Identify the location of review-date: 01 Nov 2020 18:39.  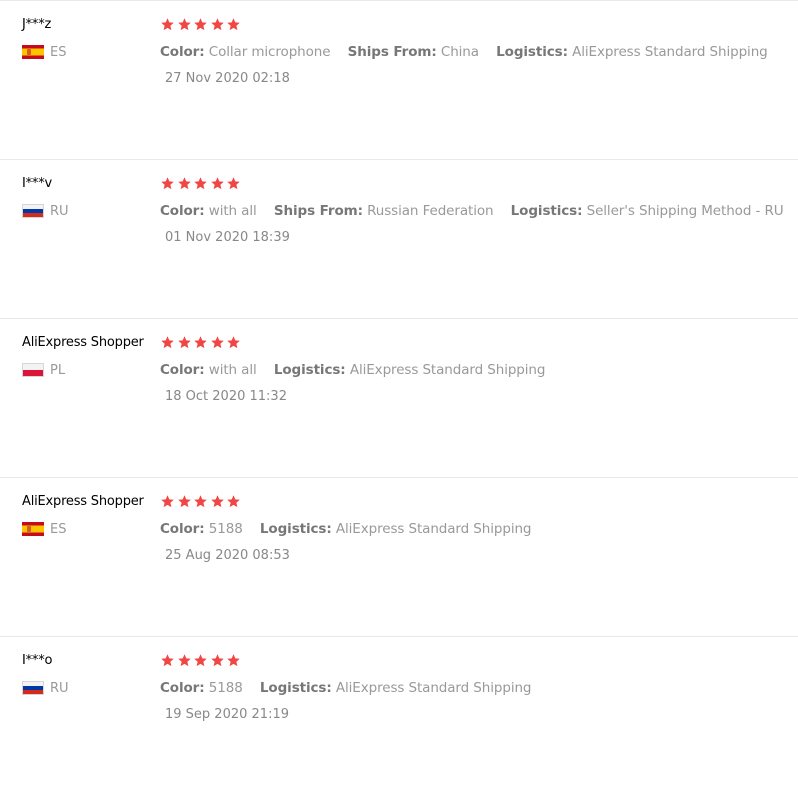
(227, 237).